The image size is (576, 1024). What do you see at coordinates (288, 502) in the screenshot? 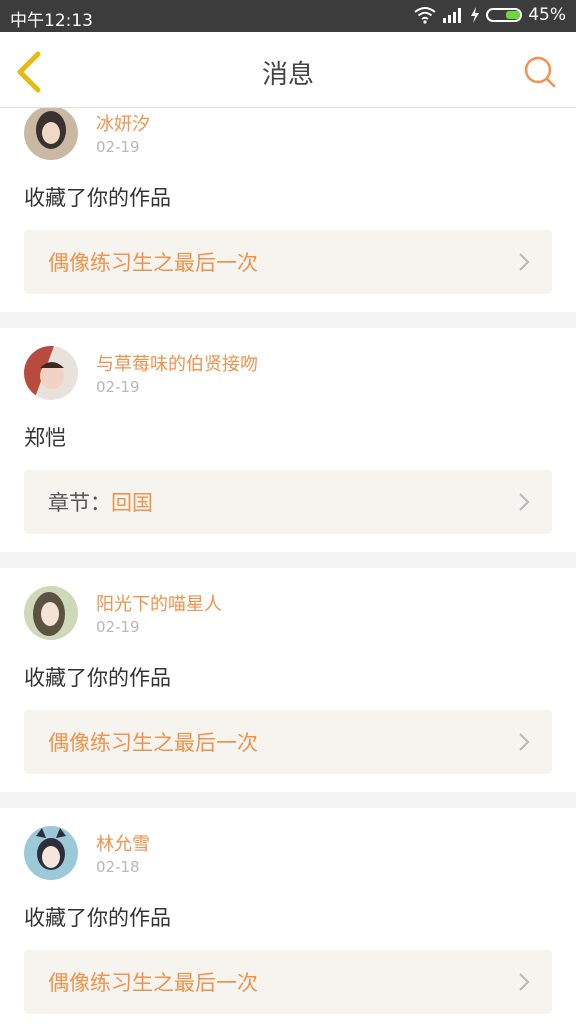
I see `chapter-link: 章节： 回国` at bounding box center [288, 502].